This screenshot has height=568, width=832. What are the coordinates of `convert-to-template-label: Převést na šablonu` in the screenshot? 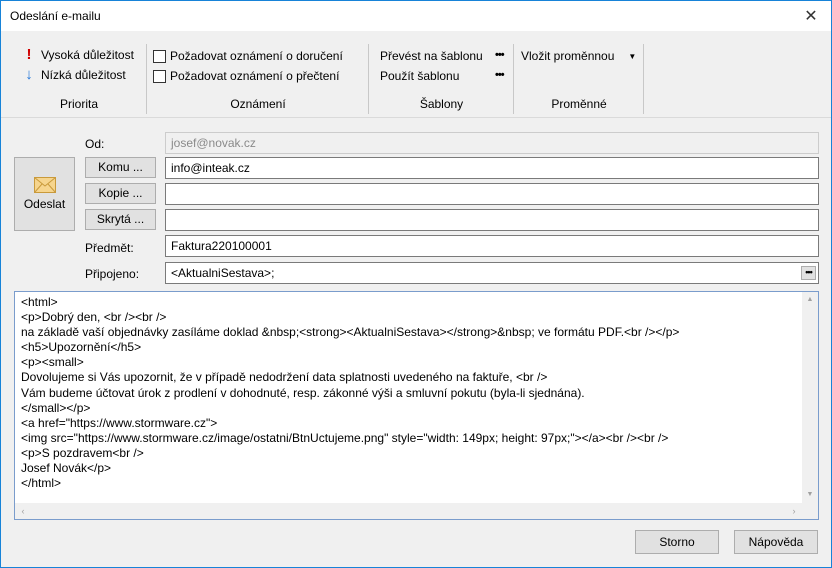 It's located at (431, 56).